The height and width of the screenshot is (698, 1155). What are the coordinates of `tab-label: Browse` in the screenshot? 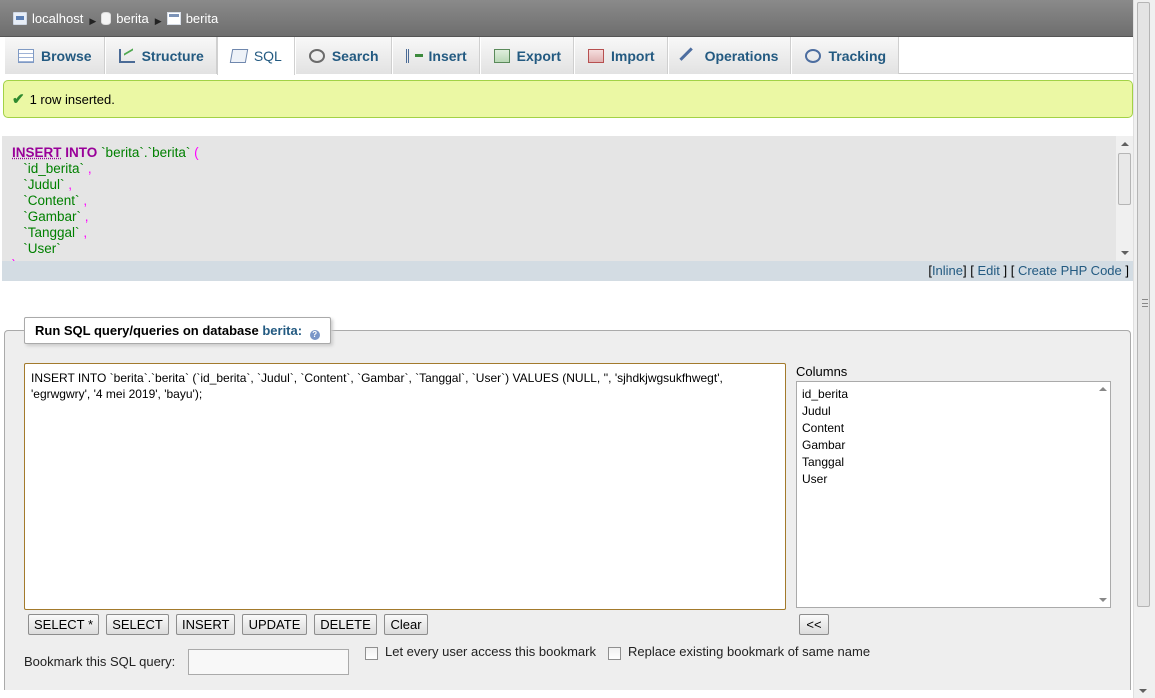 It's located at (66, 55).